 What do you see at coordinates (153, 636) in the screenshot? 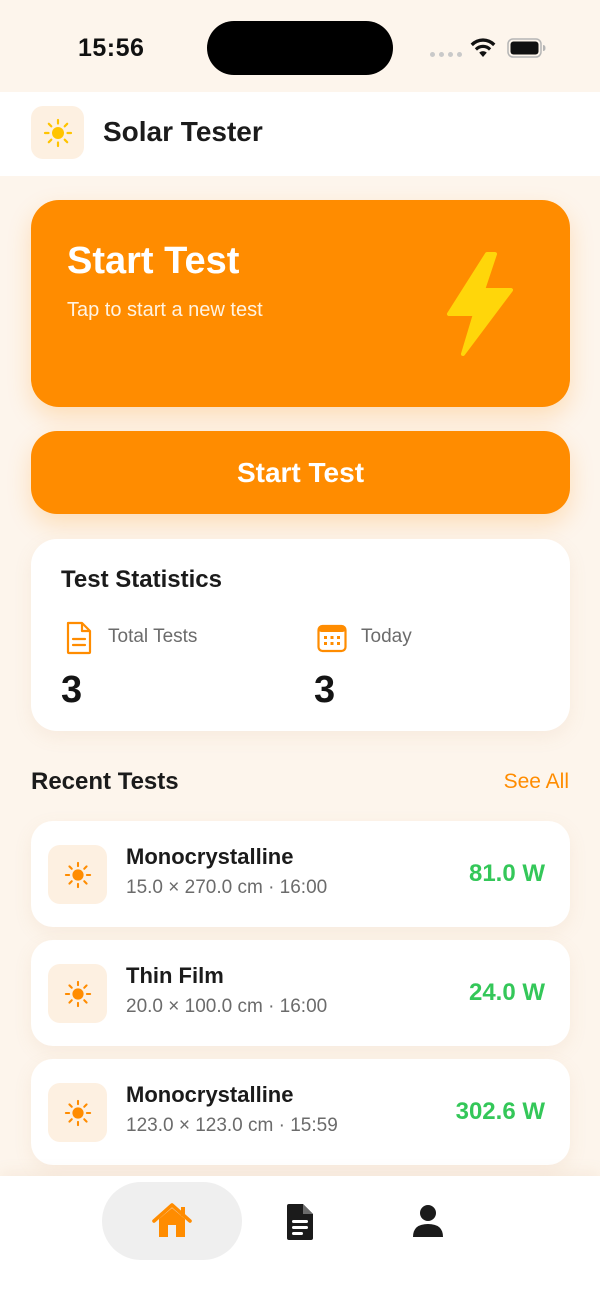
I see `stat-label: Total Tests` at bounding box center [153, 636].